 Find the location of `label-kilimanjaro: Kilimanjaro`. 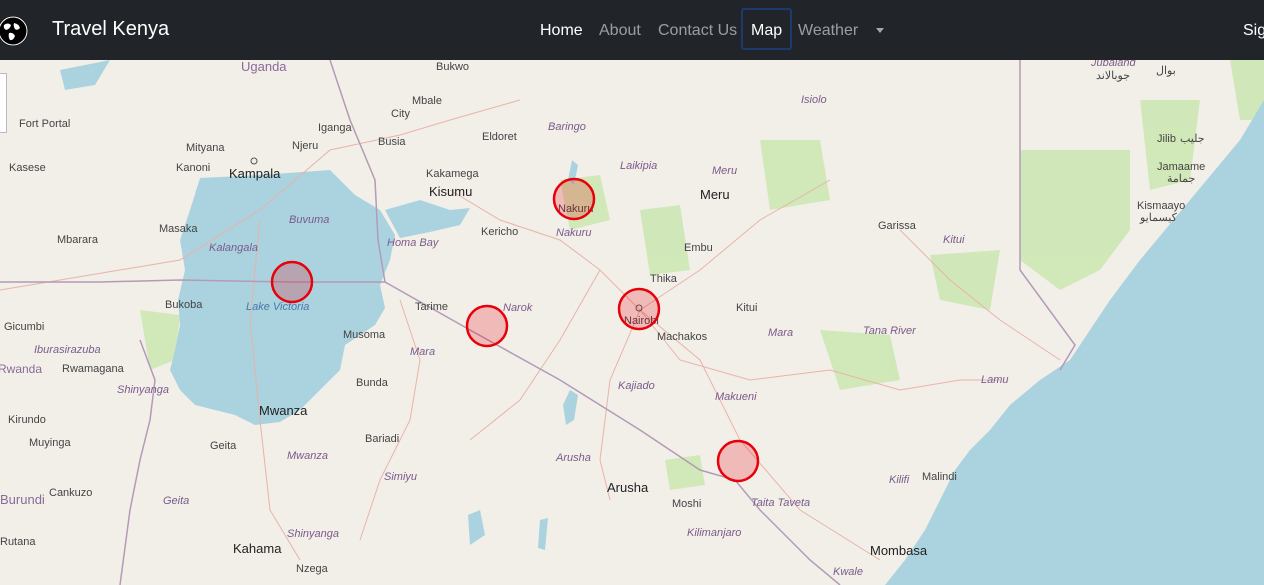

label-kilimanjaro: Kilimanjaro is located at coordinates (714, 533).